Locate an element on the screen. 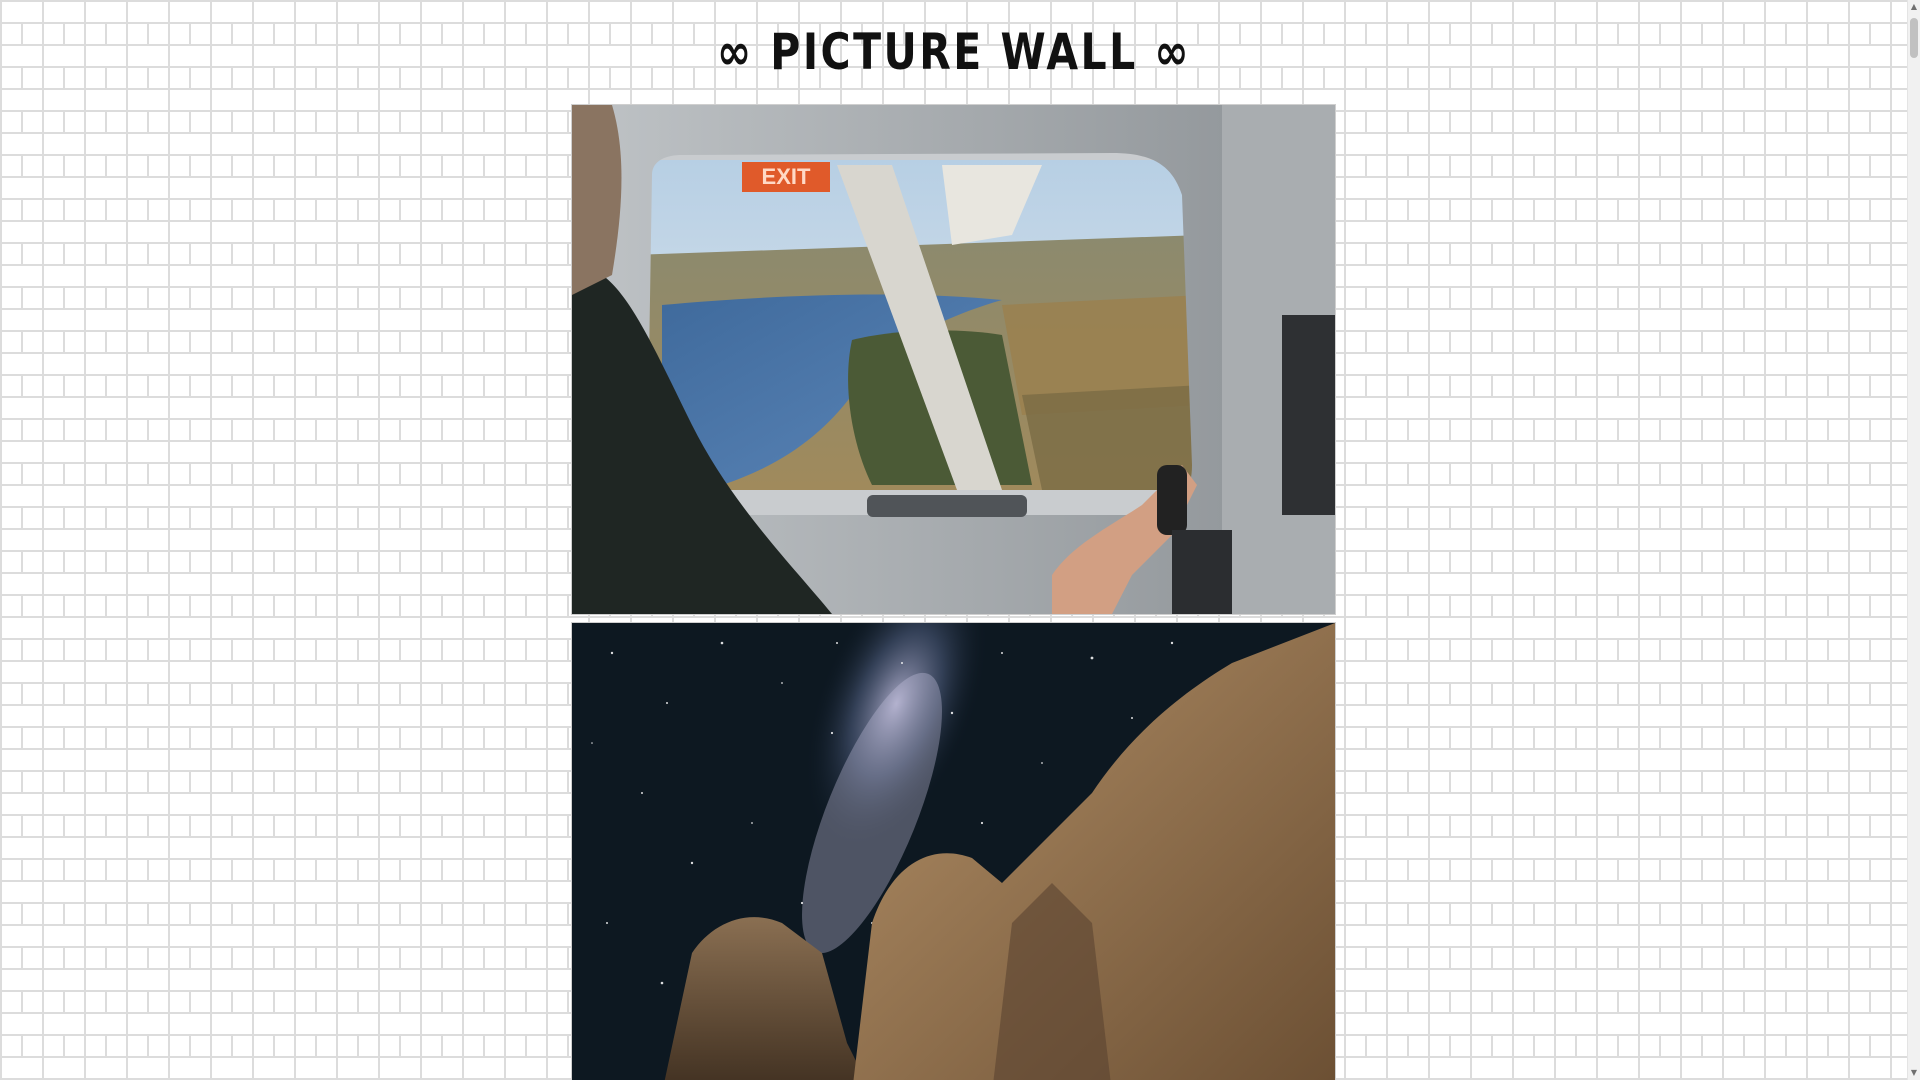 Image resolution: width=1920 pixels, height=1080 pixels. exit-sign-text: EXIT is located at coordinates (786, 176).